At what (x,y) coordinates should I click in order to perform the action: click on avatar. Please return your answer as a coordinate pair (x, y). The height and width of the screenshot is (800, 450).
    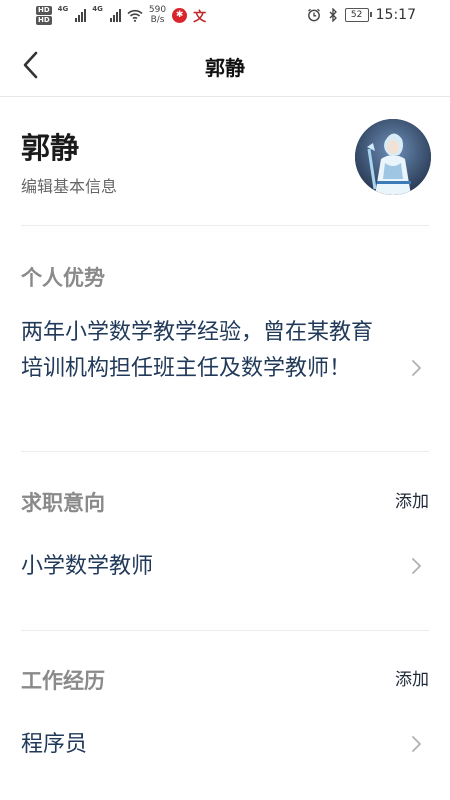
    Looking at the image, I should click on (393, 157).